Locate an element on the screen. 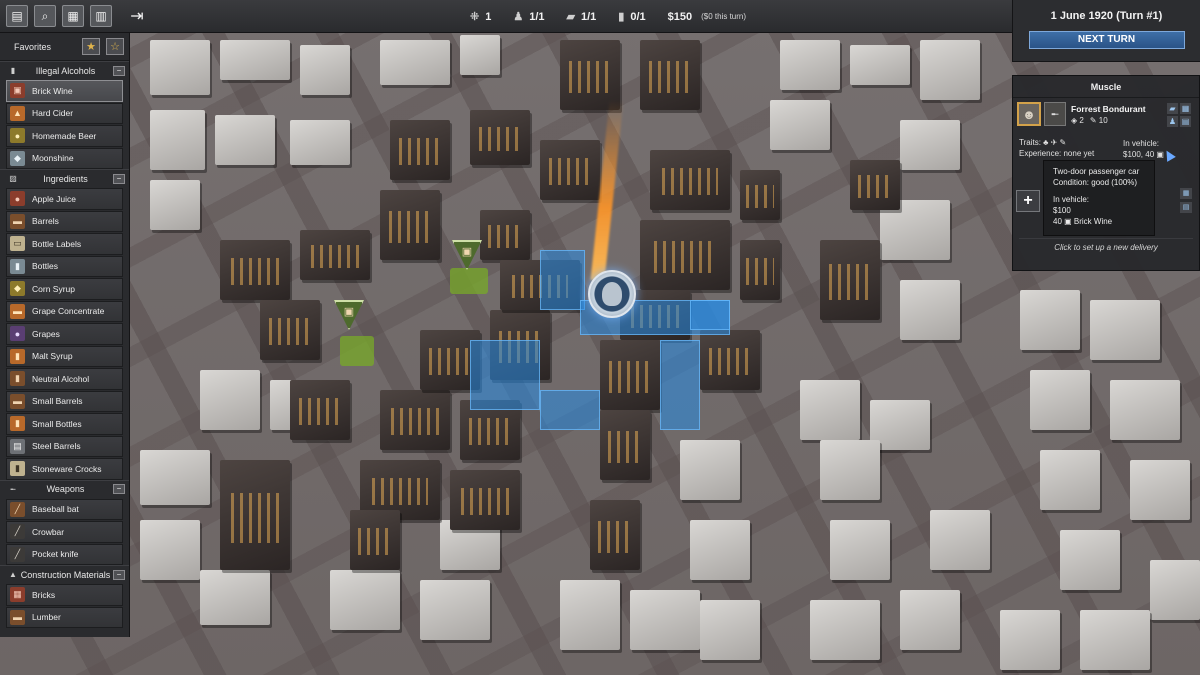 Image resolution: width=1200 pixels, height=675 pixels. sidebar-item: ◆ Moonshine is located at coordinates (64, 158).